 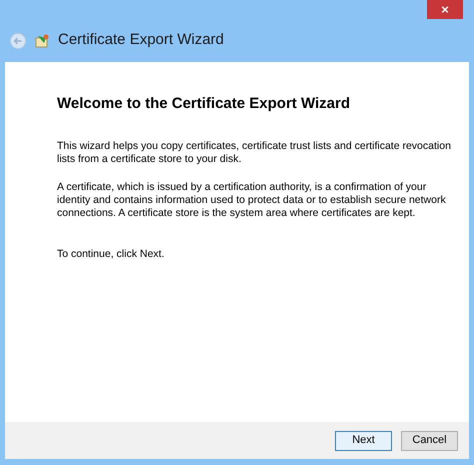 I want to click on close-button: ×, so click(x=445, y=9).